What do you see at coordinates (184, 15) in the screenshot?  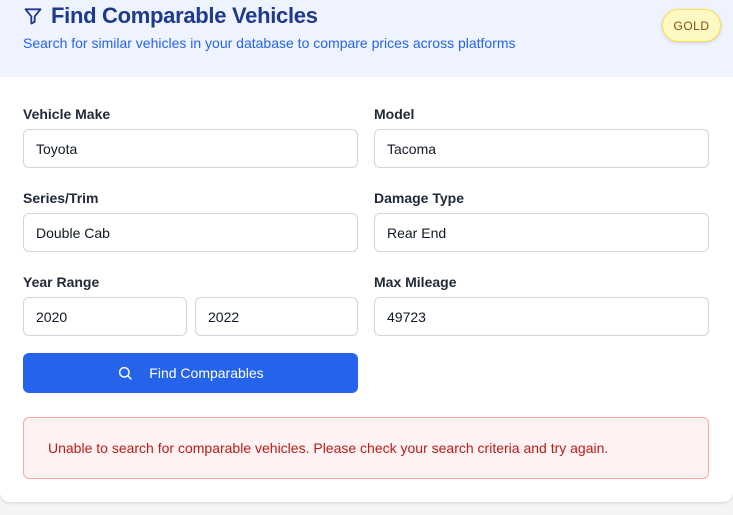 I see `page-title: Find Comparable Vehicles` at bounding box center [184, 15].